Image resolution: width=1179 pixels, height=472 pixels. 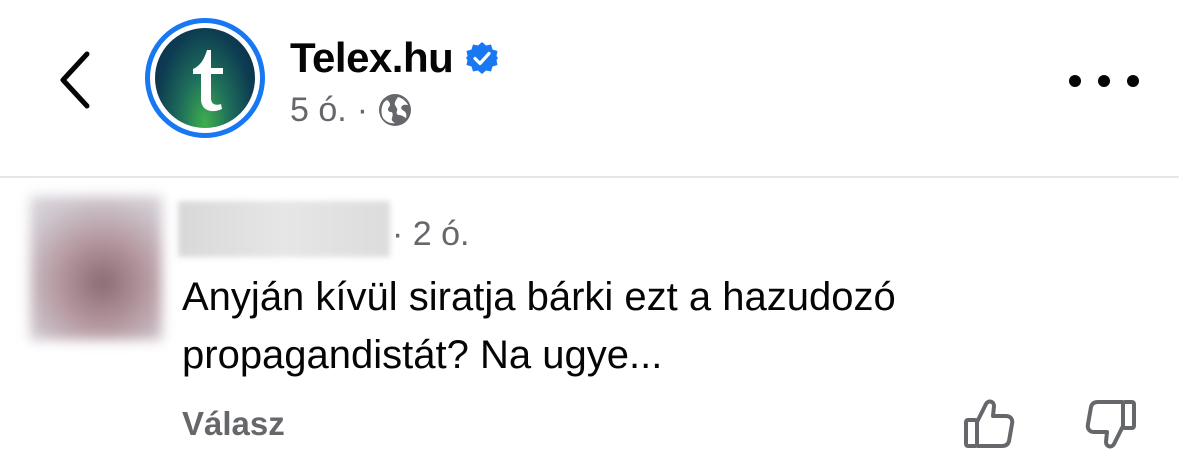 I want to click on chevron-left-icon, so click(x=75, y=80).